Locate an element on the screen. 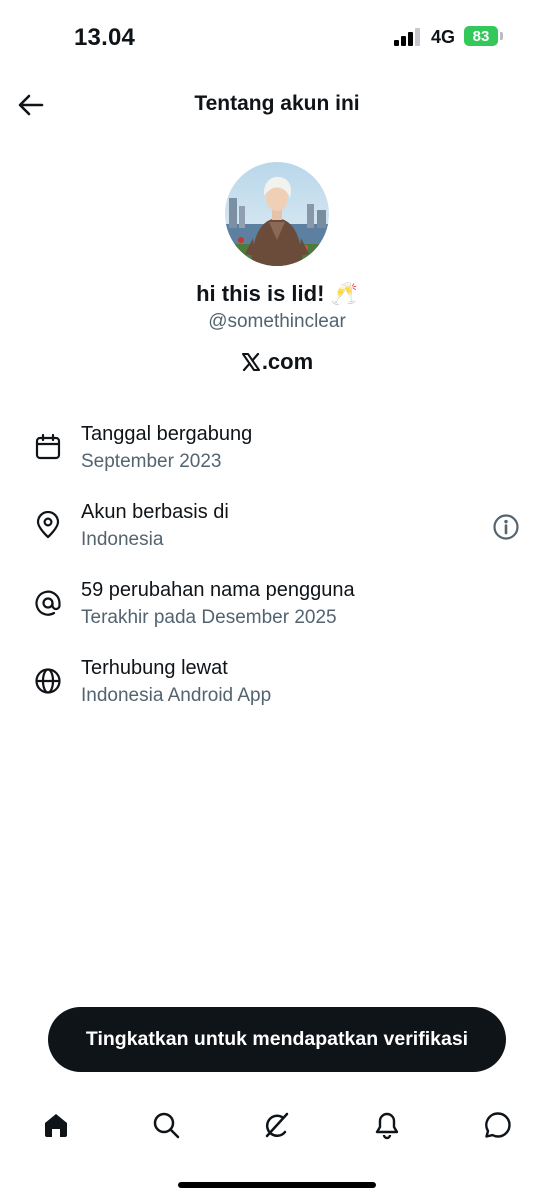 The image size is (554, 1200). globe-icon is located at coordinates (48, 681).